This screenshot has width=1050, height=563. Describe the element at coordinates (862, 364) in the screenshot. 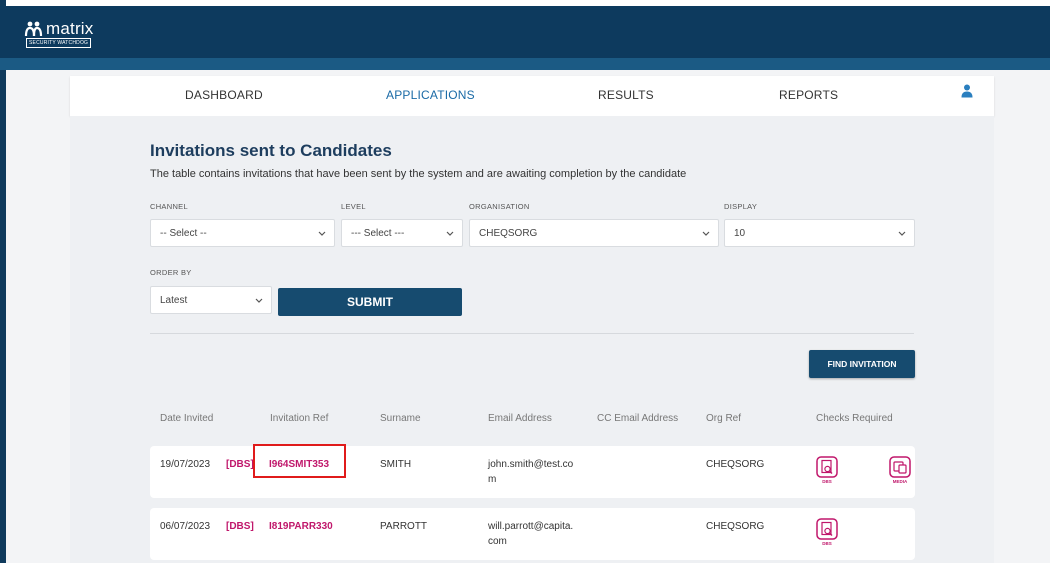

I see `find-invitation-button: FIND INVITATION` at that location.